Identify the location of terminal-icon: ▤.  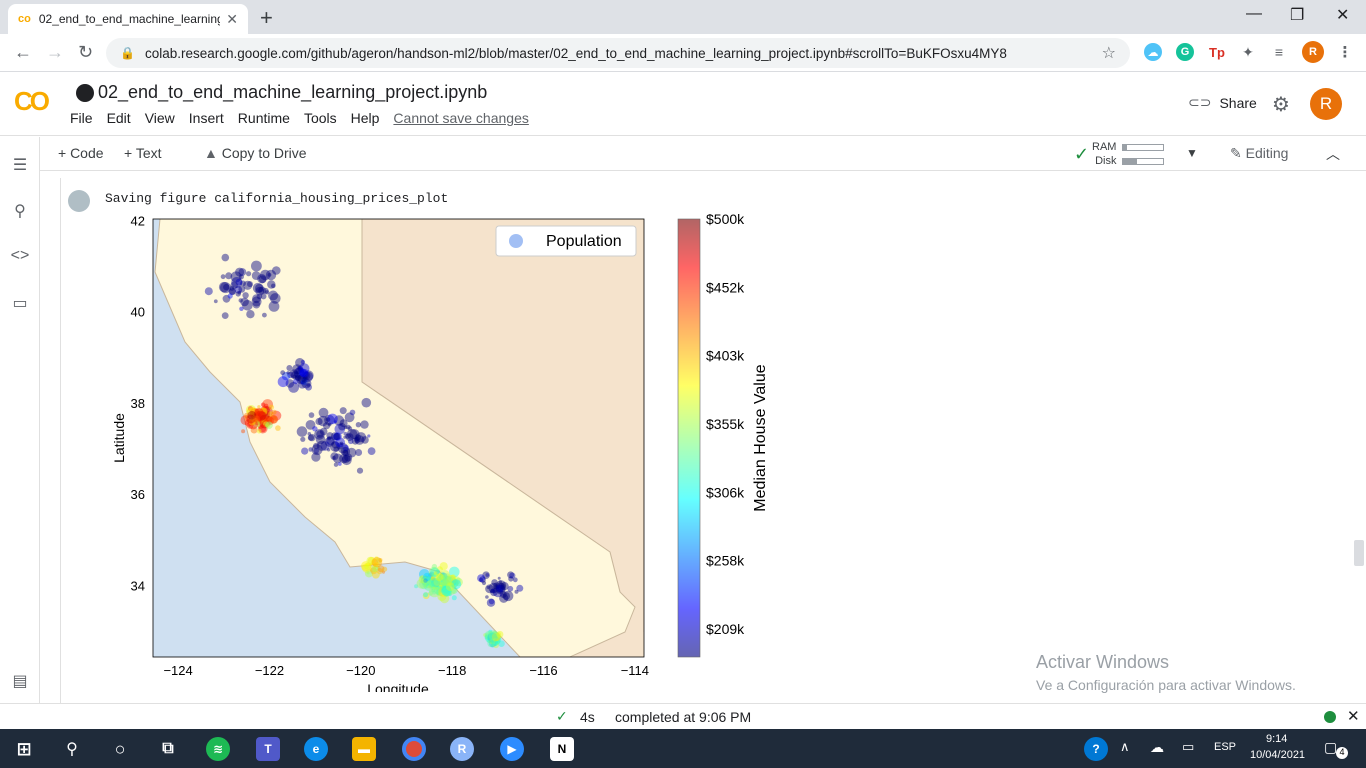
(20, 681).